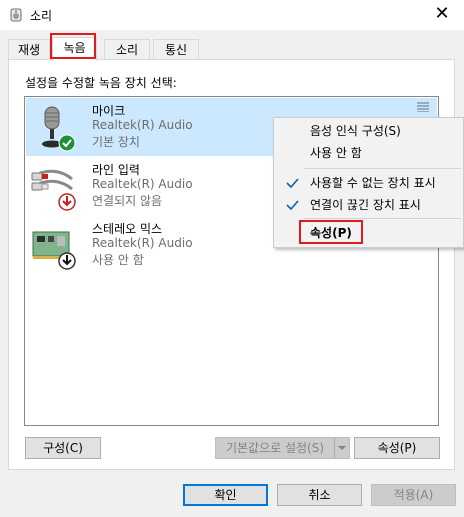 This screenshot has height=517, width=464. What do you see at coordinates (116, 142) in the screenshot?
I see `device-status: 기본 장치` at bounding box center [116, 142].